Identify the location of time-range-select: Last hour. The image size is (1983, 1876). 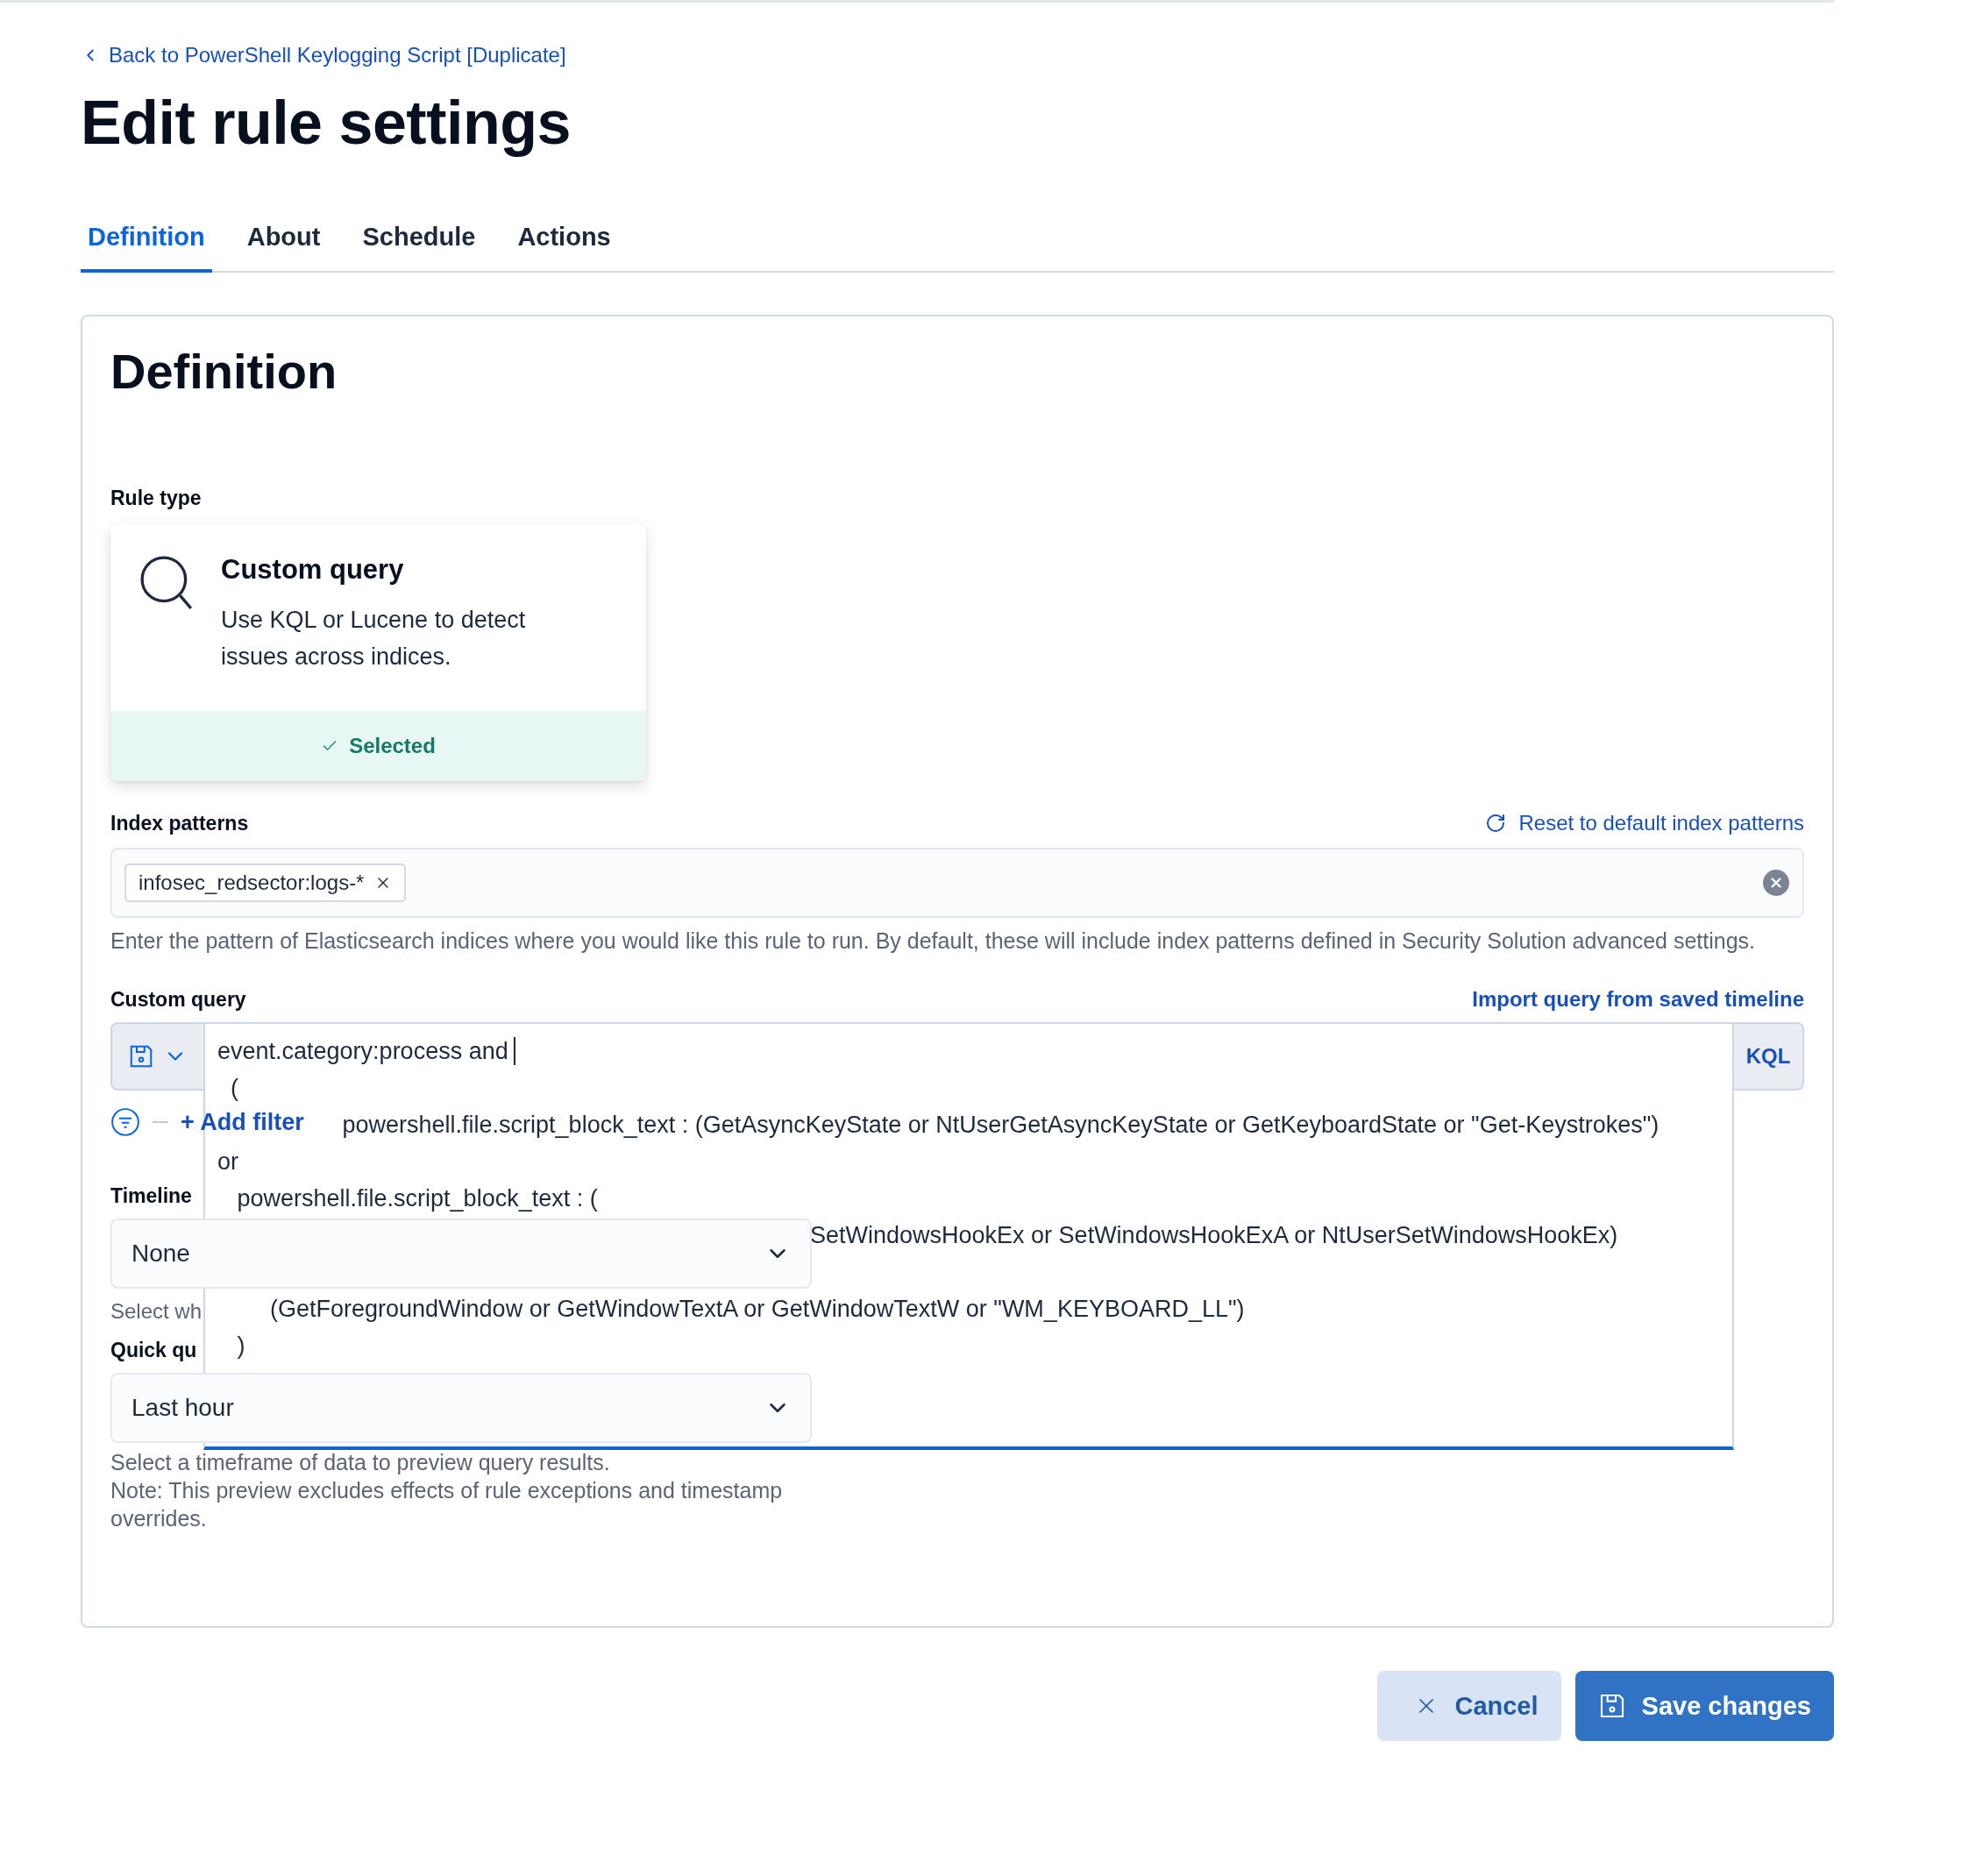
(461, 1408).